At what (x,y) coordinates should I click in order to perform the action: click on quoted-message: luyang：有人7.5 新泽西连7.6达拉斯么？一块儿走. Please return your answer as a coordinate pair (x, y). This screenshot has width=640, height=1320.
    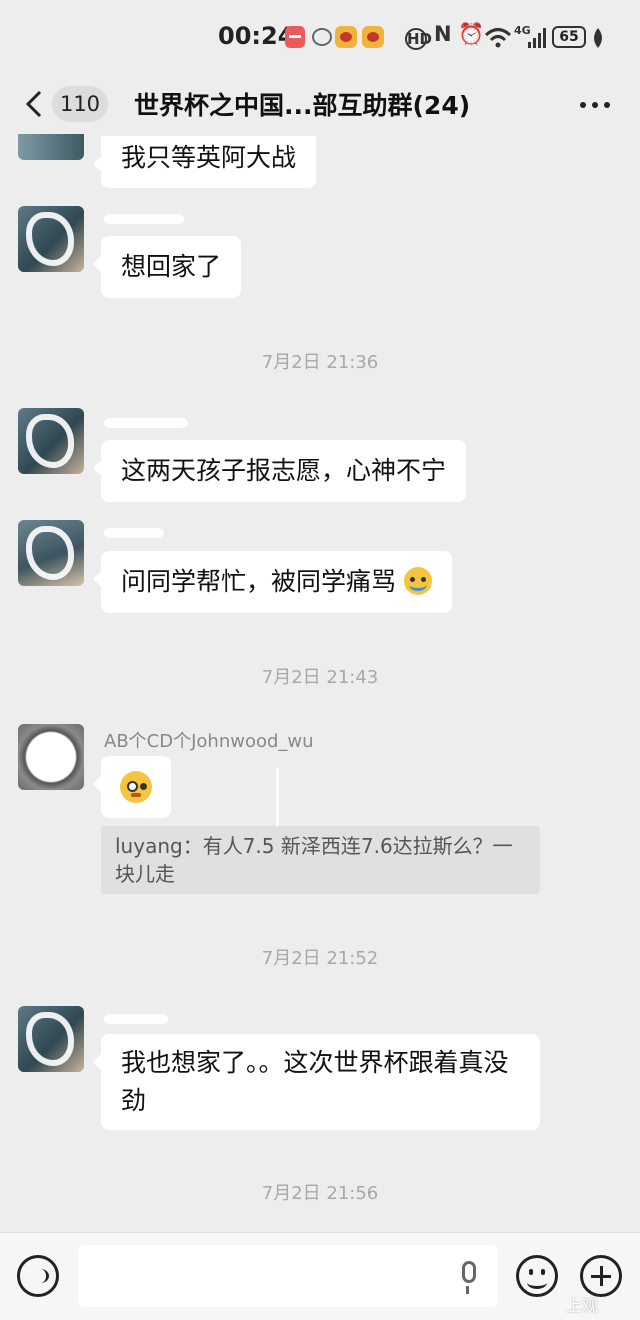
    Looking at the image, I should click on (320, 860).